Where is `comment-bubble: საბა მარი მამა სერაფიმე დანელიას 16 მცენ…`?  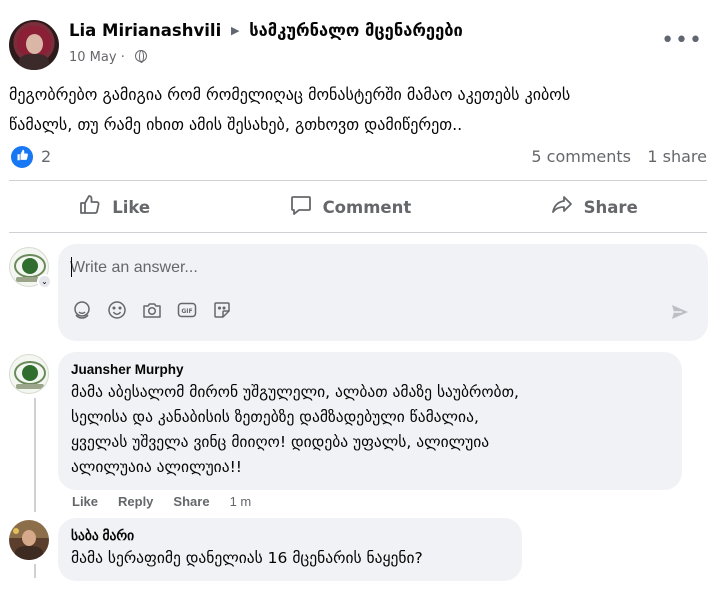 comment-bubble: საბა მარი მამა სერაფიმე დანელიას 16 მცენ… is located at coordinates (290, 549).